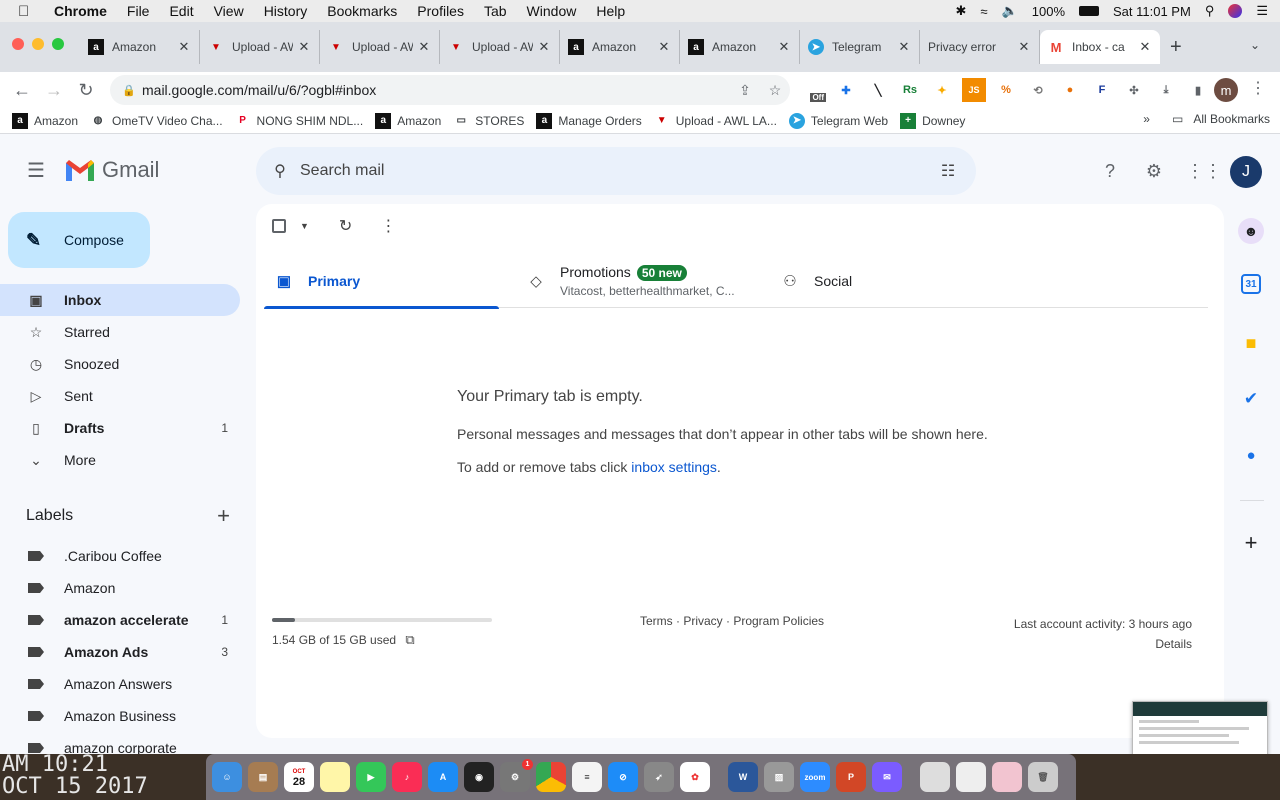 The image size is (1280, 800). I want to click on tasks-icon: ✔, so click(1251, 399).